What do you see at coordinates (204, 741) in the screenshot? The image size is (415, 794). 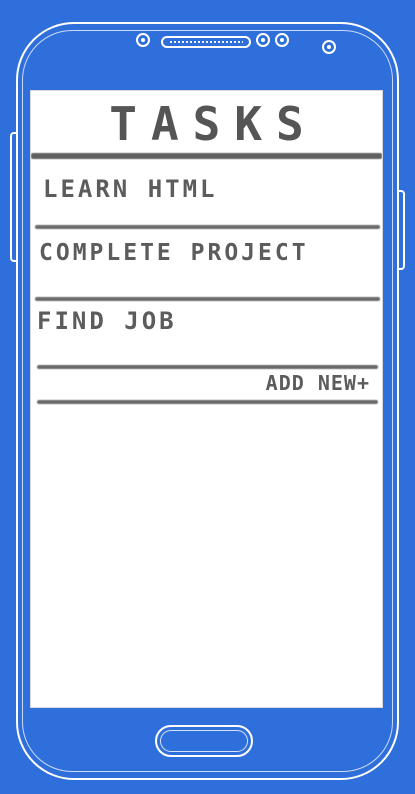 I see `home-button` at bounding box center [204, 741].